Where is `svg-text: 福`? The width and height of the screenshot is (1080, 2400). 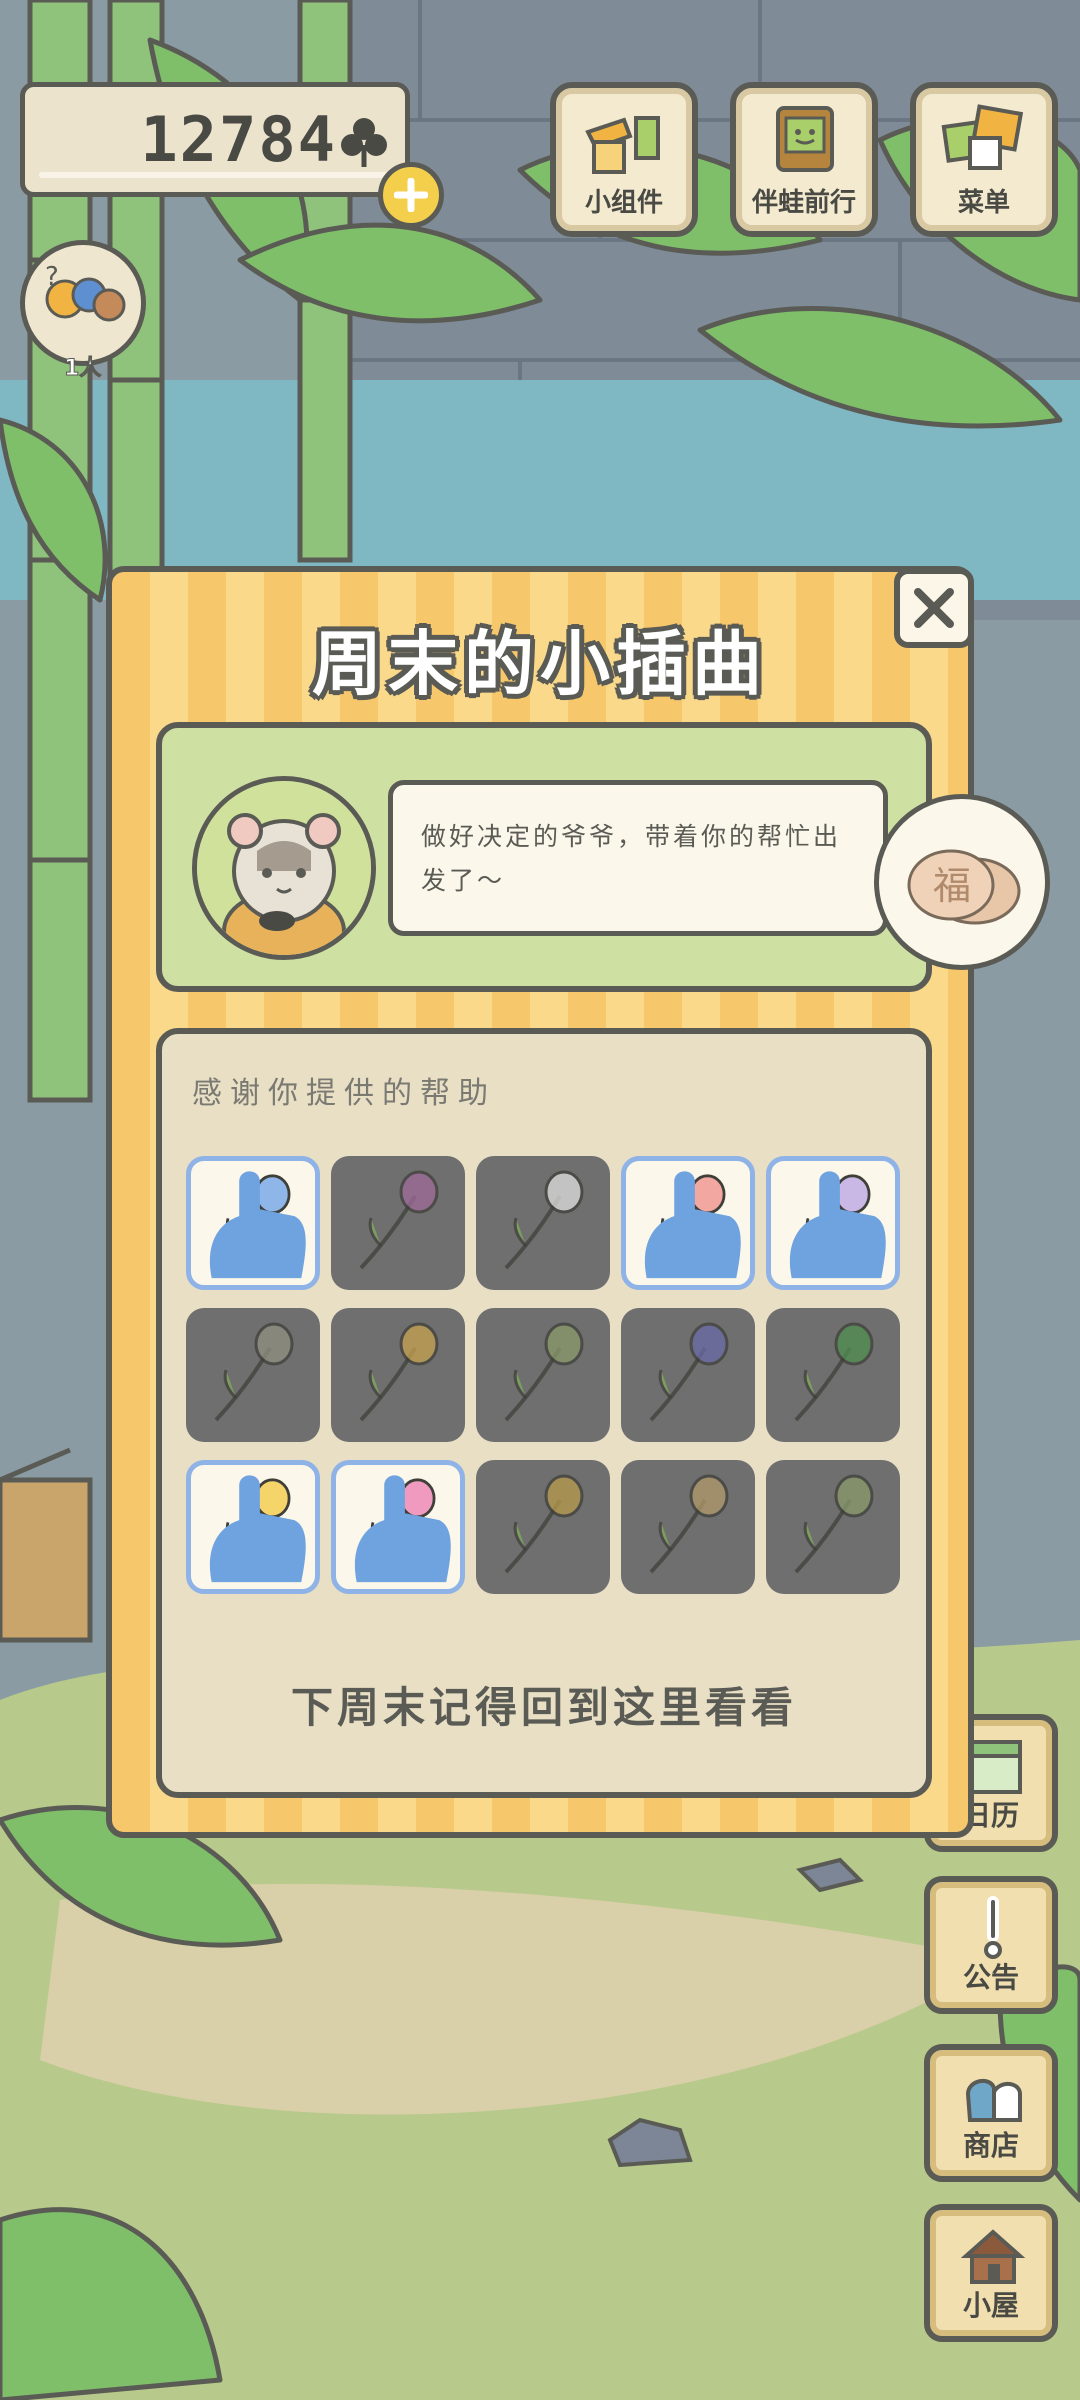 svg-text: 福 is located at coordinates (952, 886).